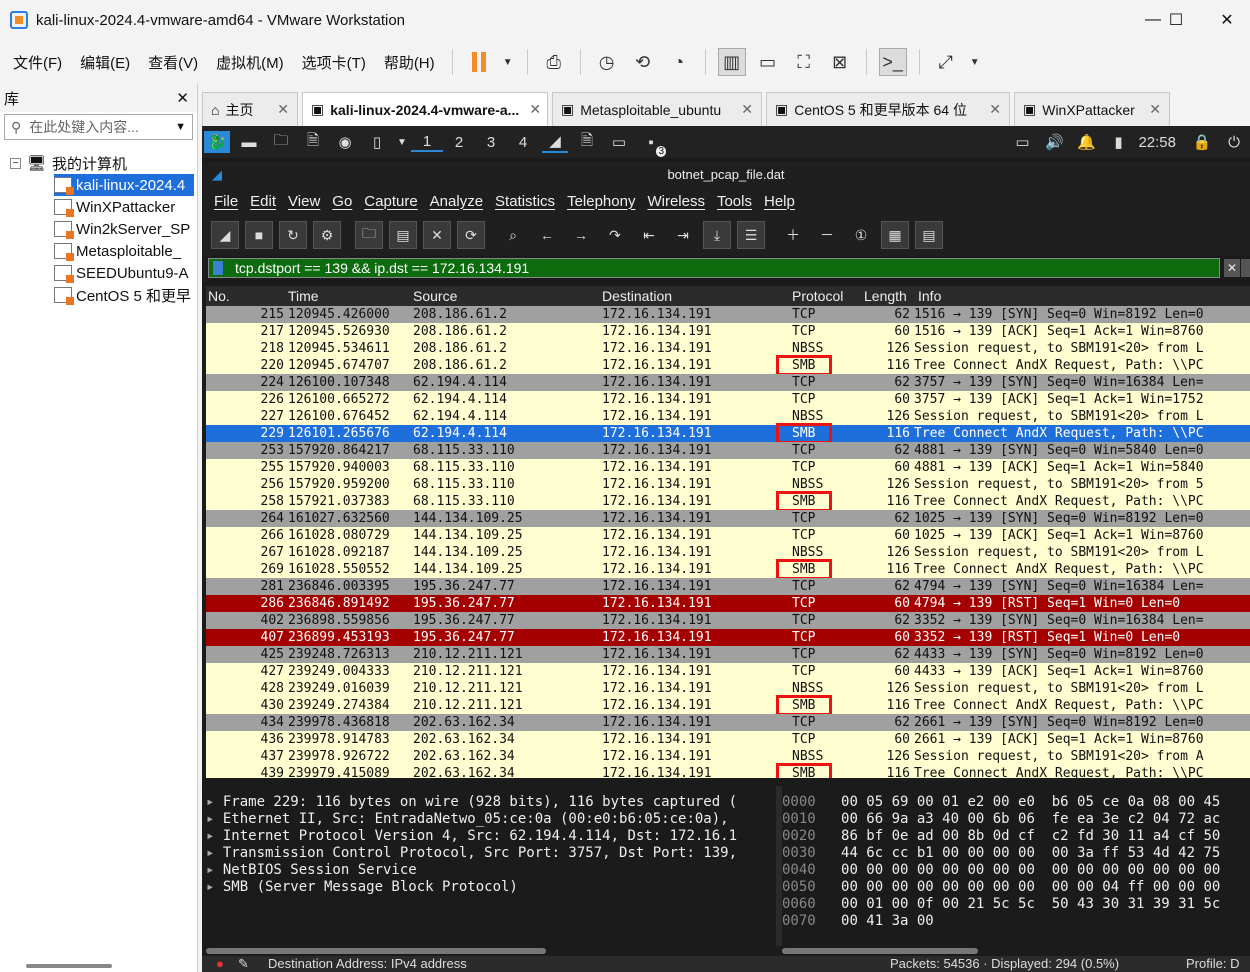 This screenshot has height=972, width=1250. What do you see at coordinates (1176, 20) in the screenshot?
I see `maximize-icon: ☐` at bounding box center [1176, 20].